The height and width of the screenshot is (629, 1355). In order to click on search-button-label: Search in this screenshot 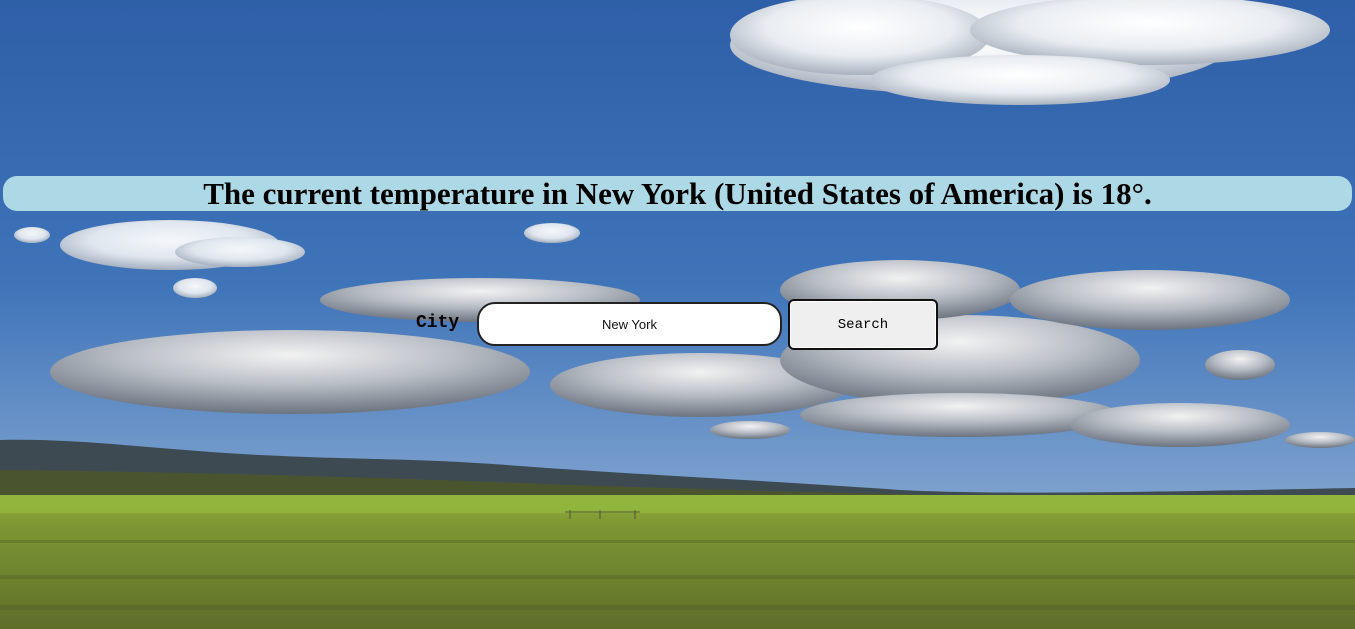, I will do `click(863, 324)`.